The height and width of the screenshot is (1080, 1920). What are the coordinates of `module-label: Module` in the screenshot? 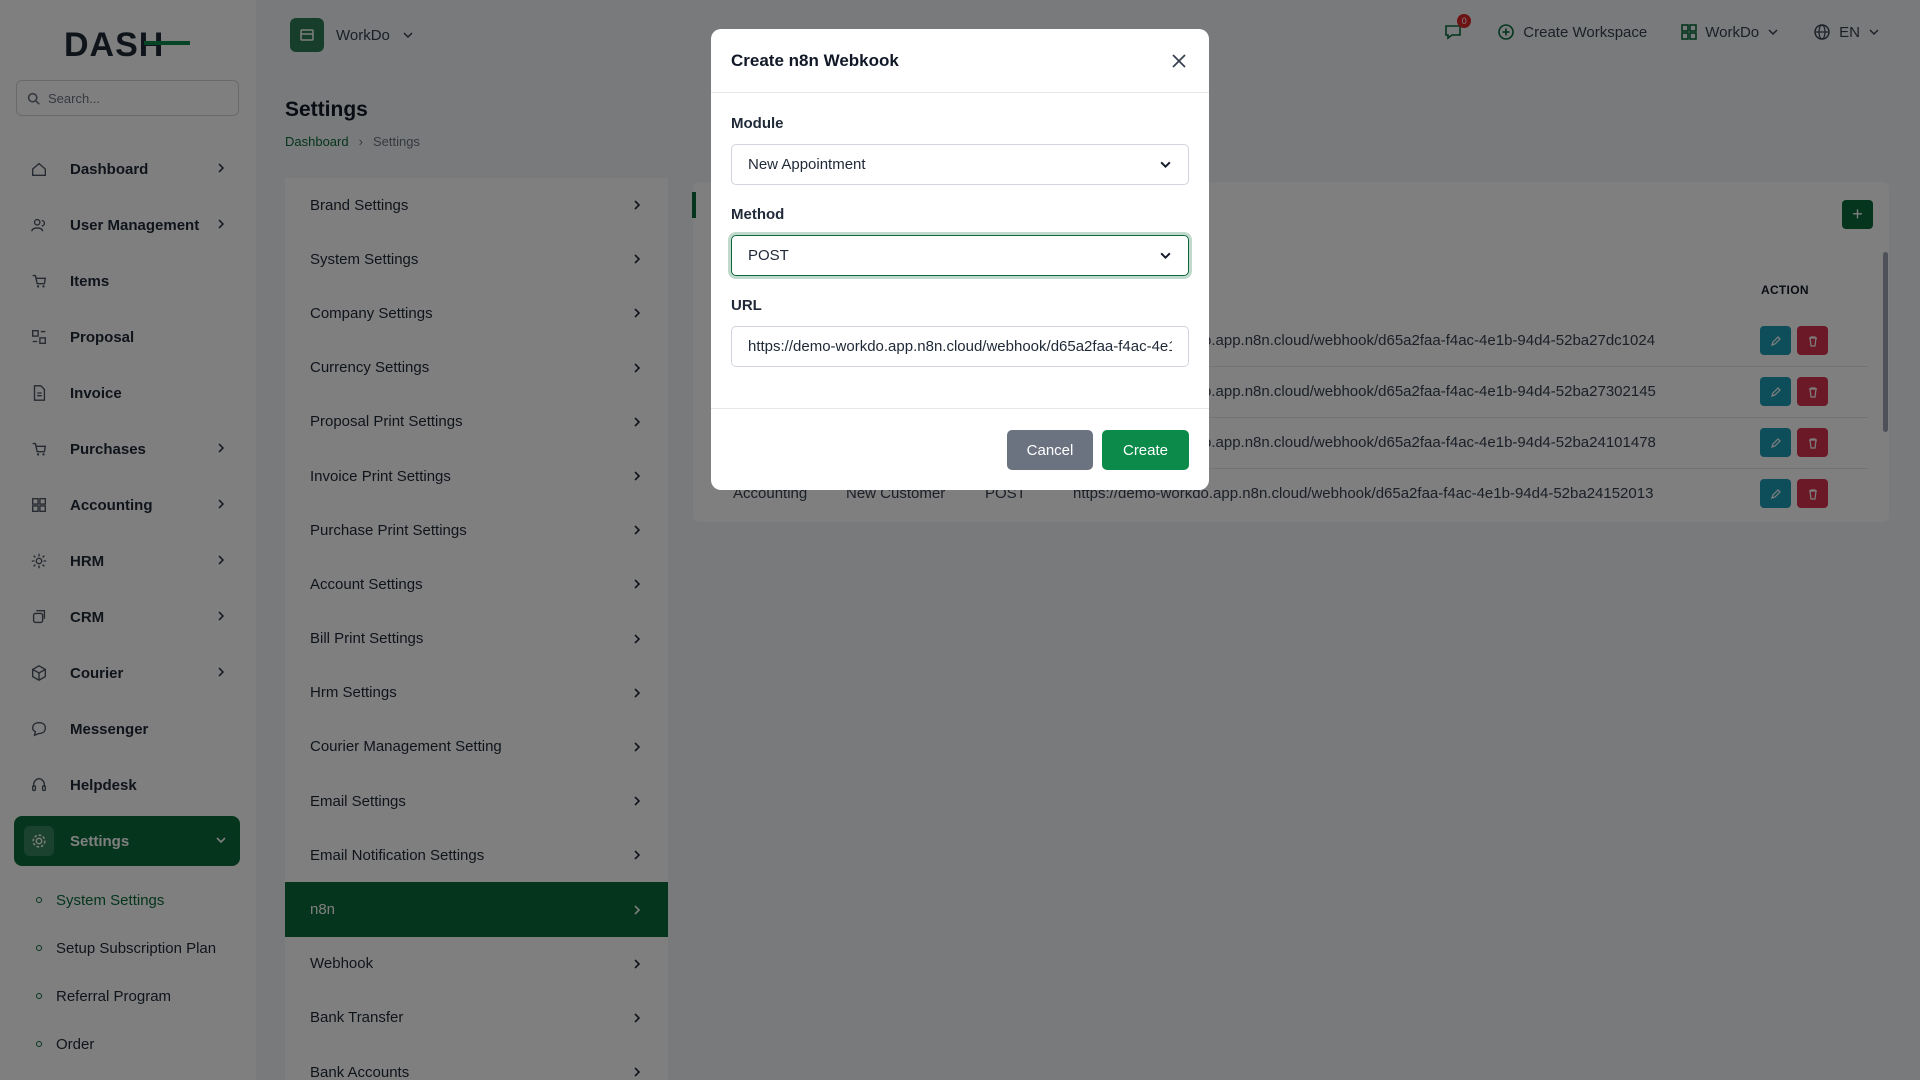 It's located at (757, 123).